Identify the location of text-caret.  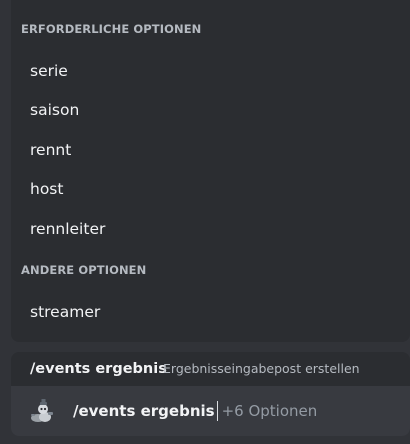
(217, 411).